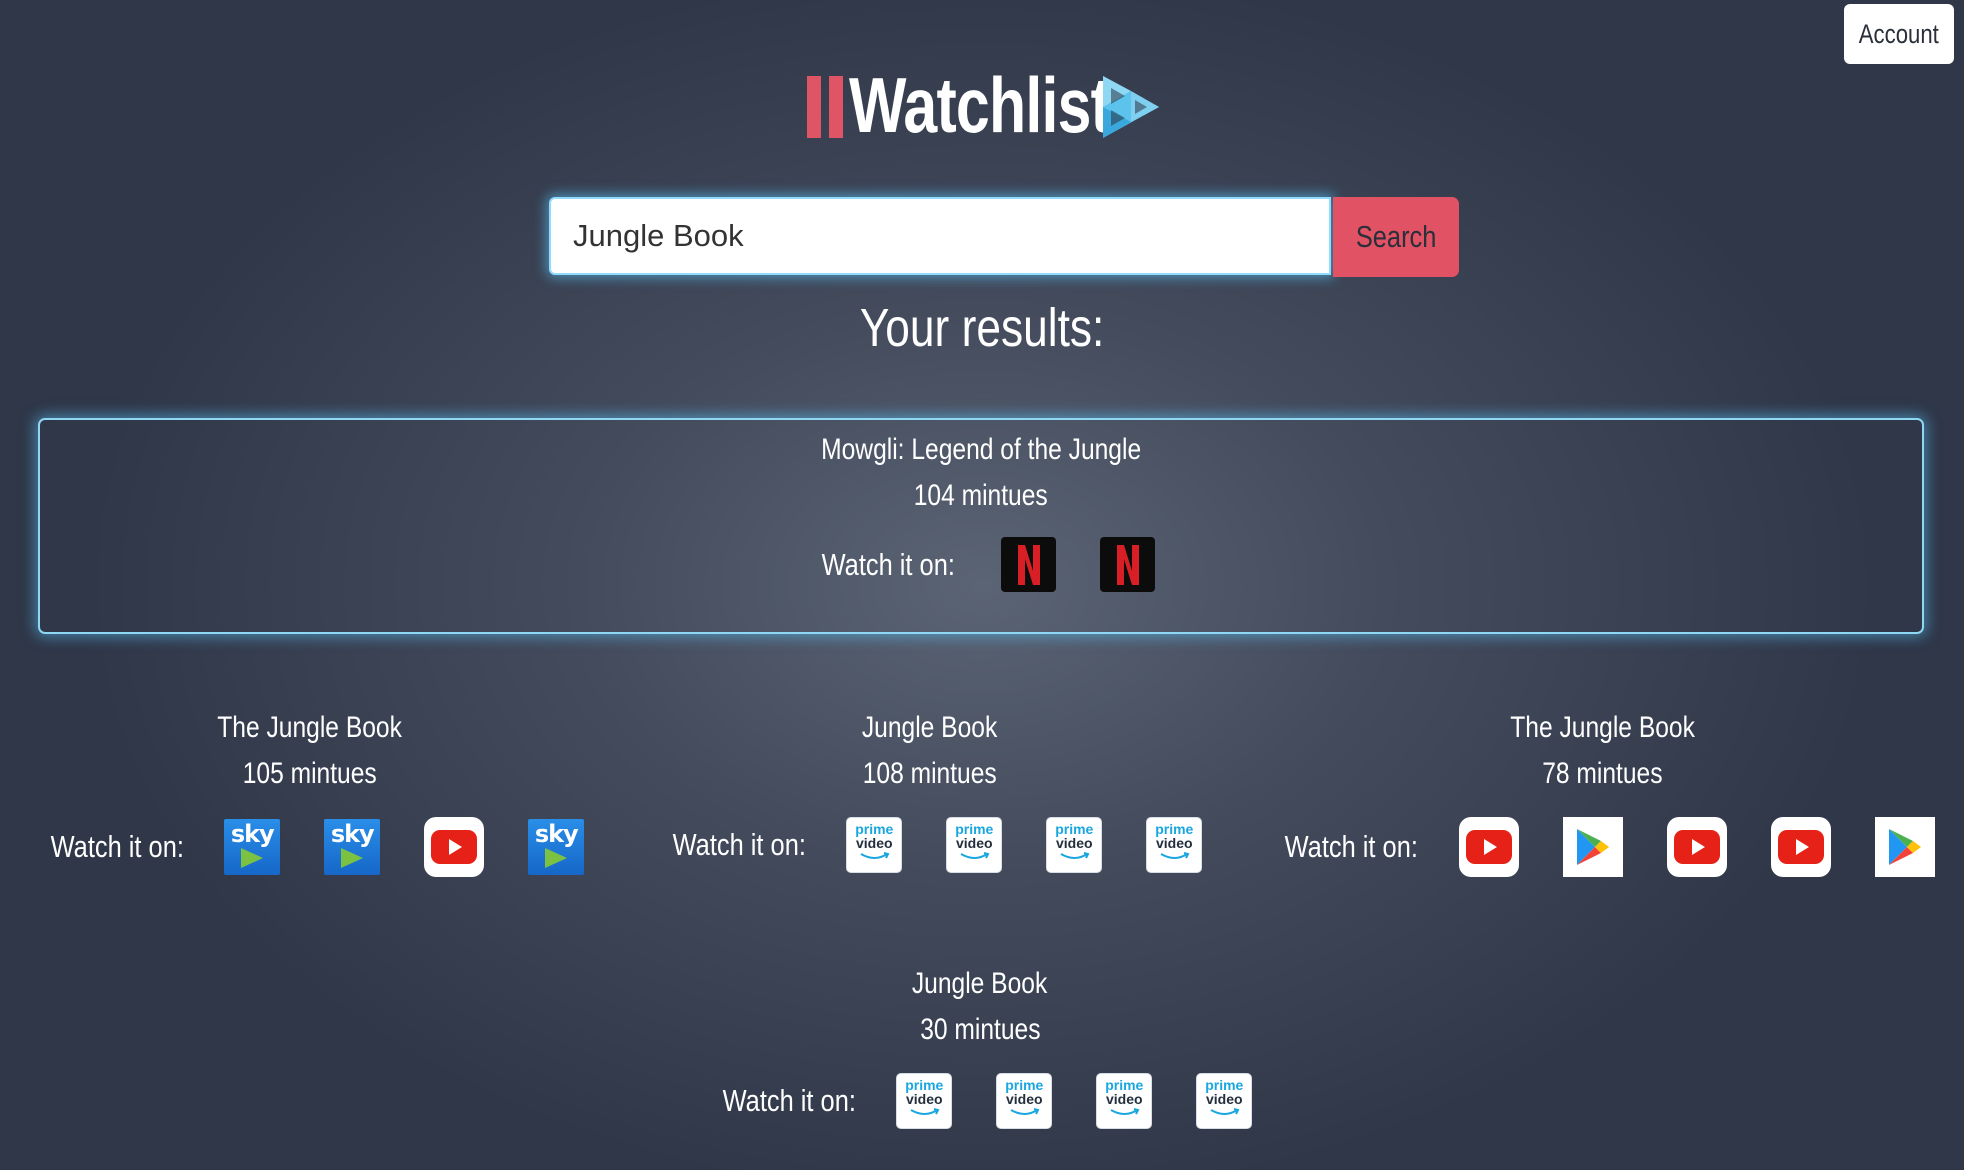 This screenshot has height=1170, width=1964. What do you see at coordinates (1602, 791) in the screenshot?
I see `result-item: The Jungle Book 78 mintues Watch it on:` at bounding box center [1602, 791].